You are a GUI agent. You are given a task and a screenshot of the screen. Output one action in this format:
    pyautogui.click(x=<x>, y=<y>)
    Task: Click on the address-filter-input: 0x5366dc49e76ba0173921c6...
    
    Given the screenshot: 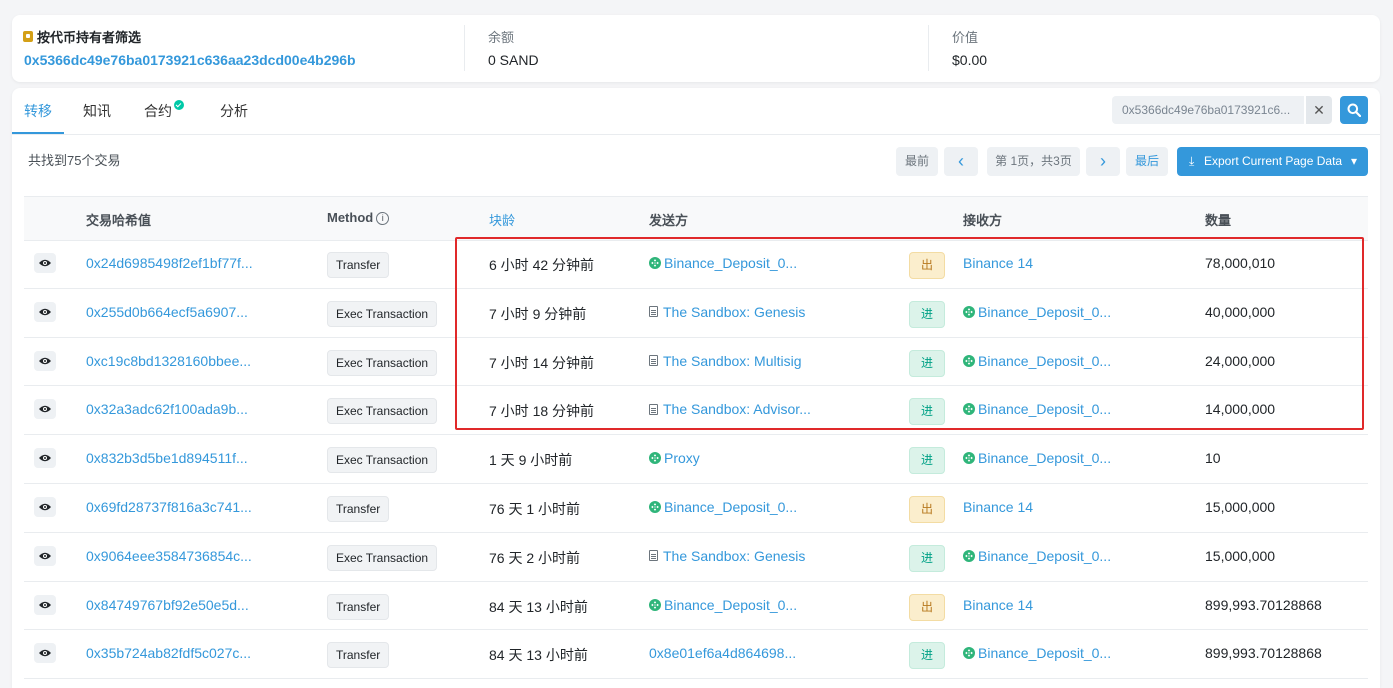 What is the action you would take?
    pyautogui.click(x=1208, y=110)
    